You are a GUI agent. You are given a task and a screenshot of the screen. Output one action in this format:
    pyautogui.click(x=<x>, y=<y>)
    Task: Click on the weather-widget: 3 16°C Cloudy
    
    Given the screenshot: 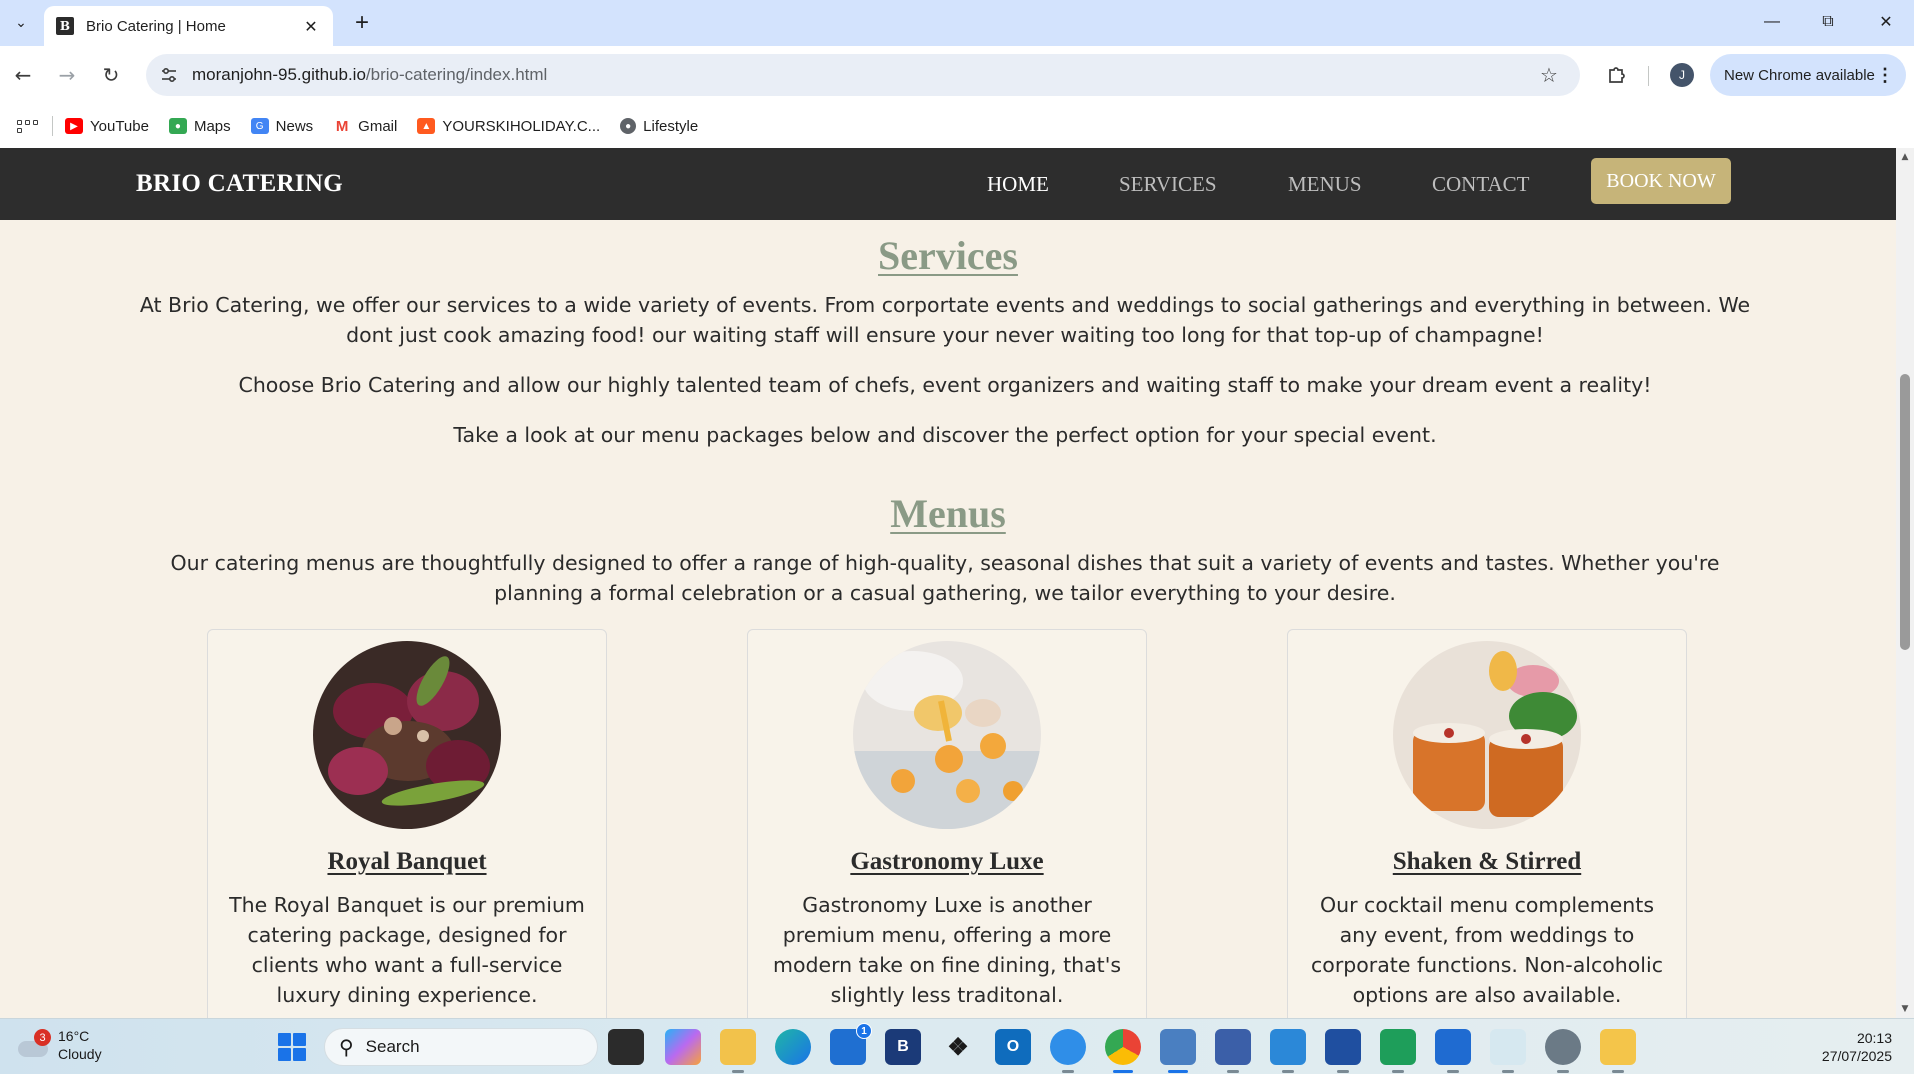 What is the action you would take?
    pyautogui.click(x=59, y=1045)
    